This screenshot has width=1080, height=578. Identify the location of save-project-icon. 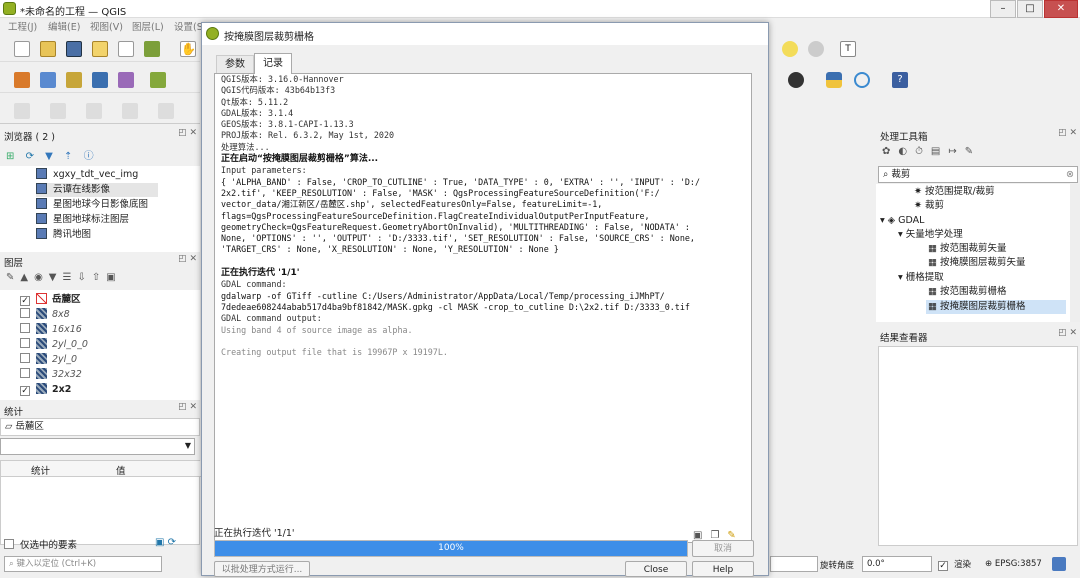
(74, 49).